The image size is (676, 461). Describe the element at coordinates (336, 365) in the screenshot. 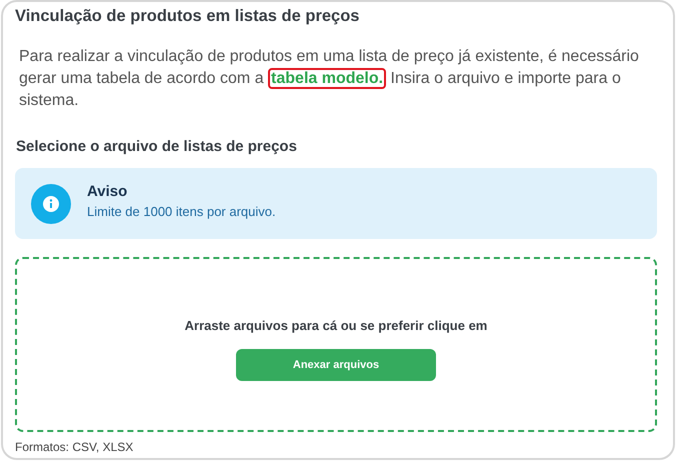

I see `attach-files-button: Anexar arquivos` at that location.